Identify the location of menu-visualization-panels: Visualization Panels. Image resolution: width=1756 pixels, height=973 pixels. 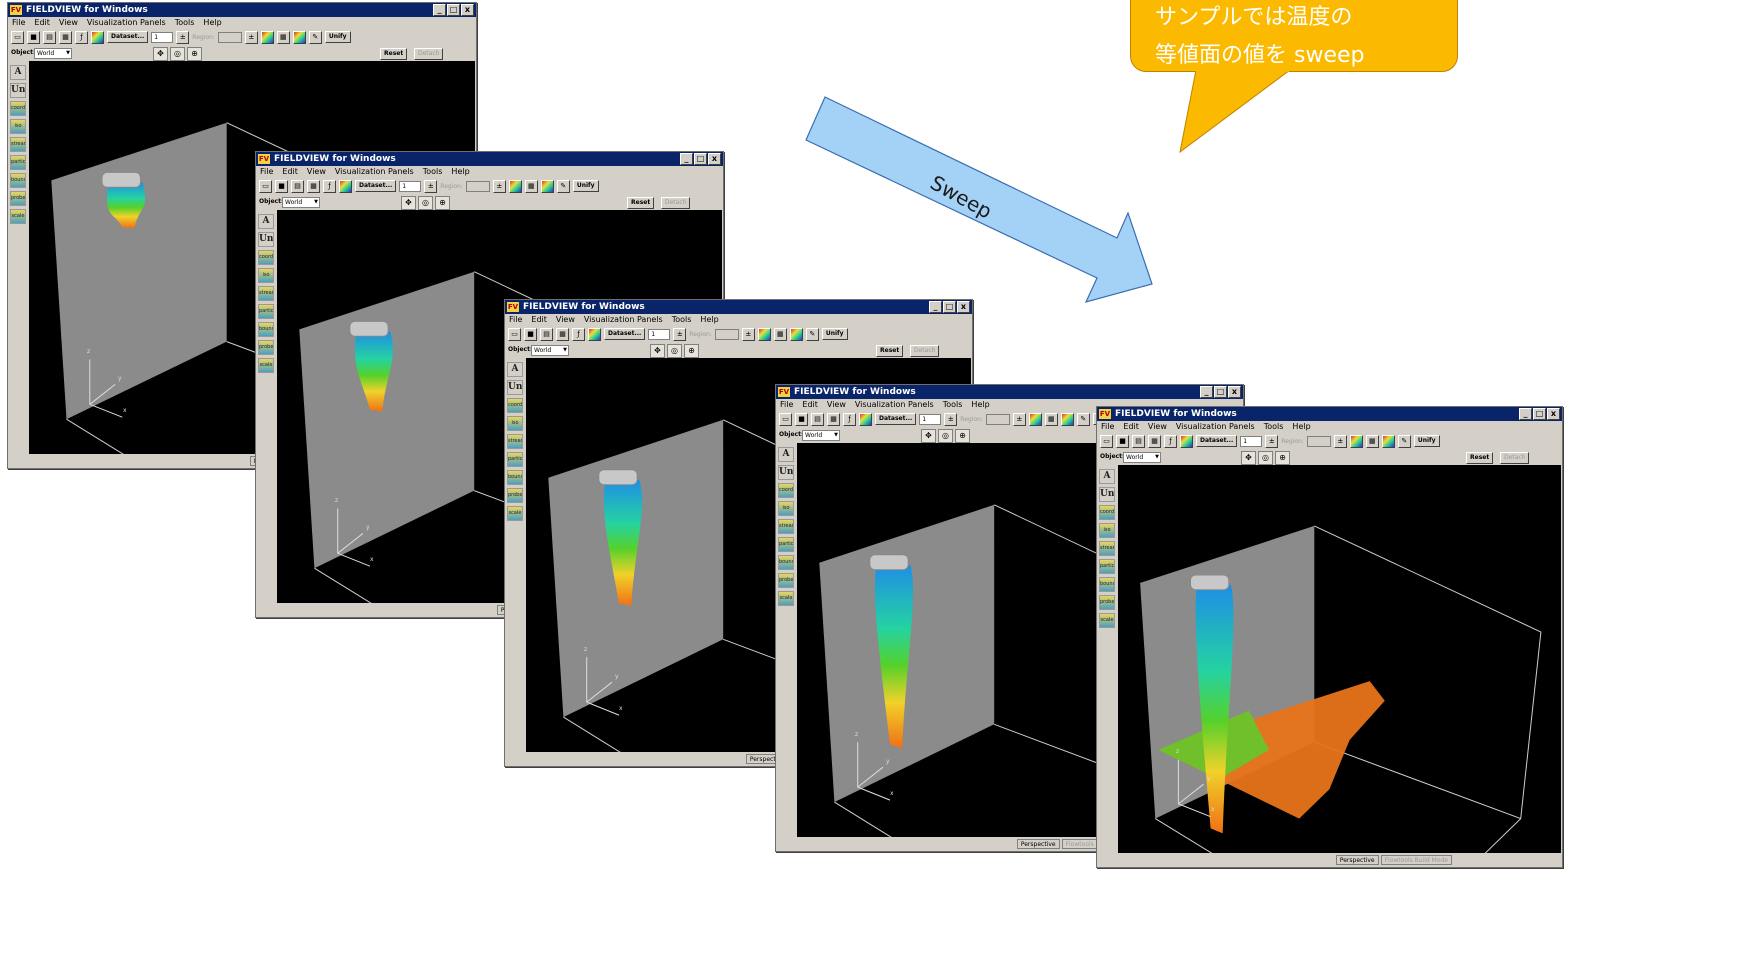
(623, 320).